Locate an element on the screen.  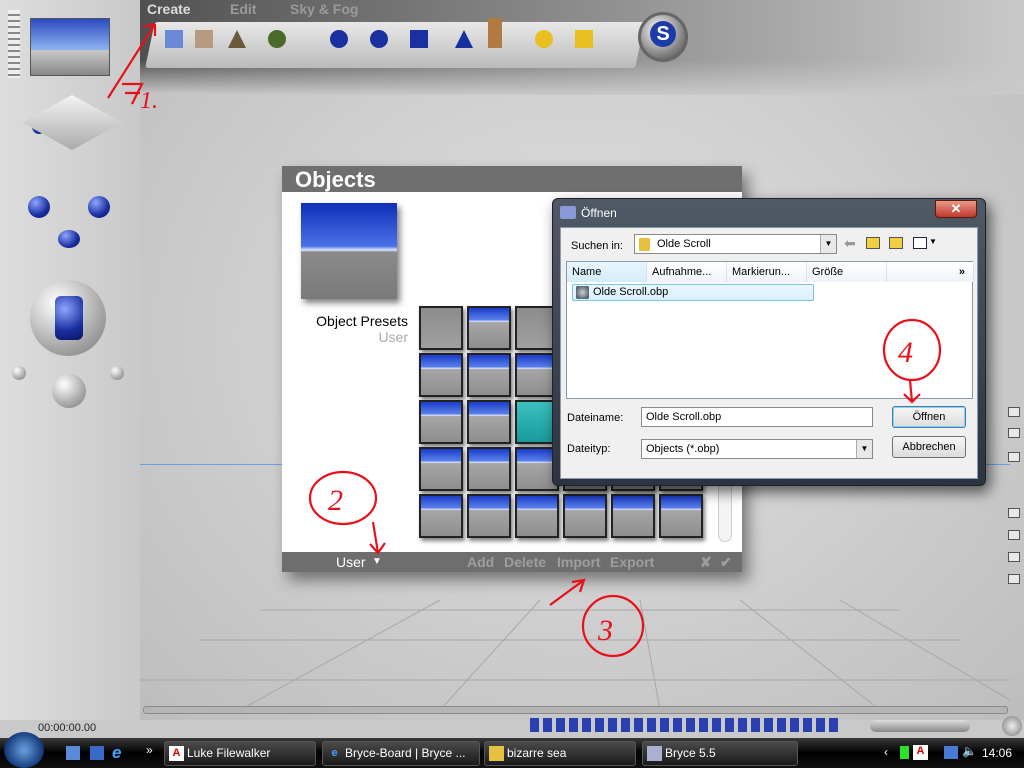
tray-expand-icon: ‹ is located at coordinates (886, 752).